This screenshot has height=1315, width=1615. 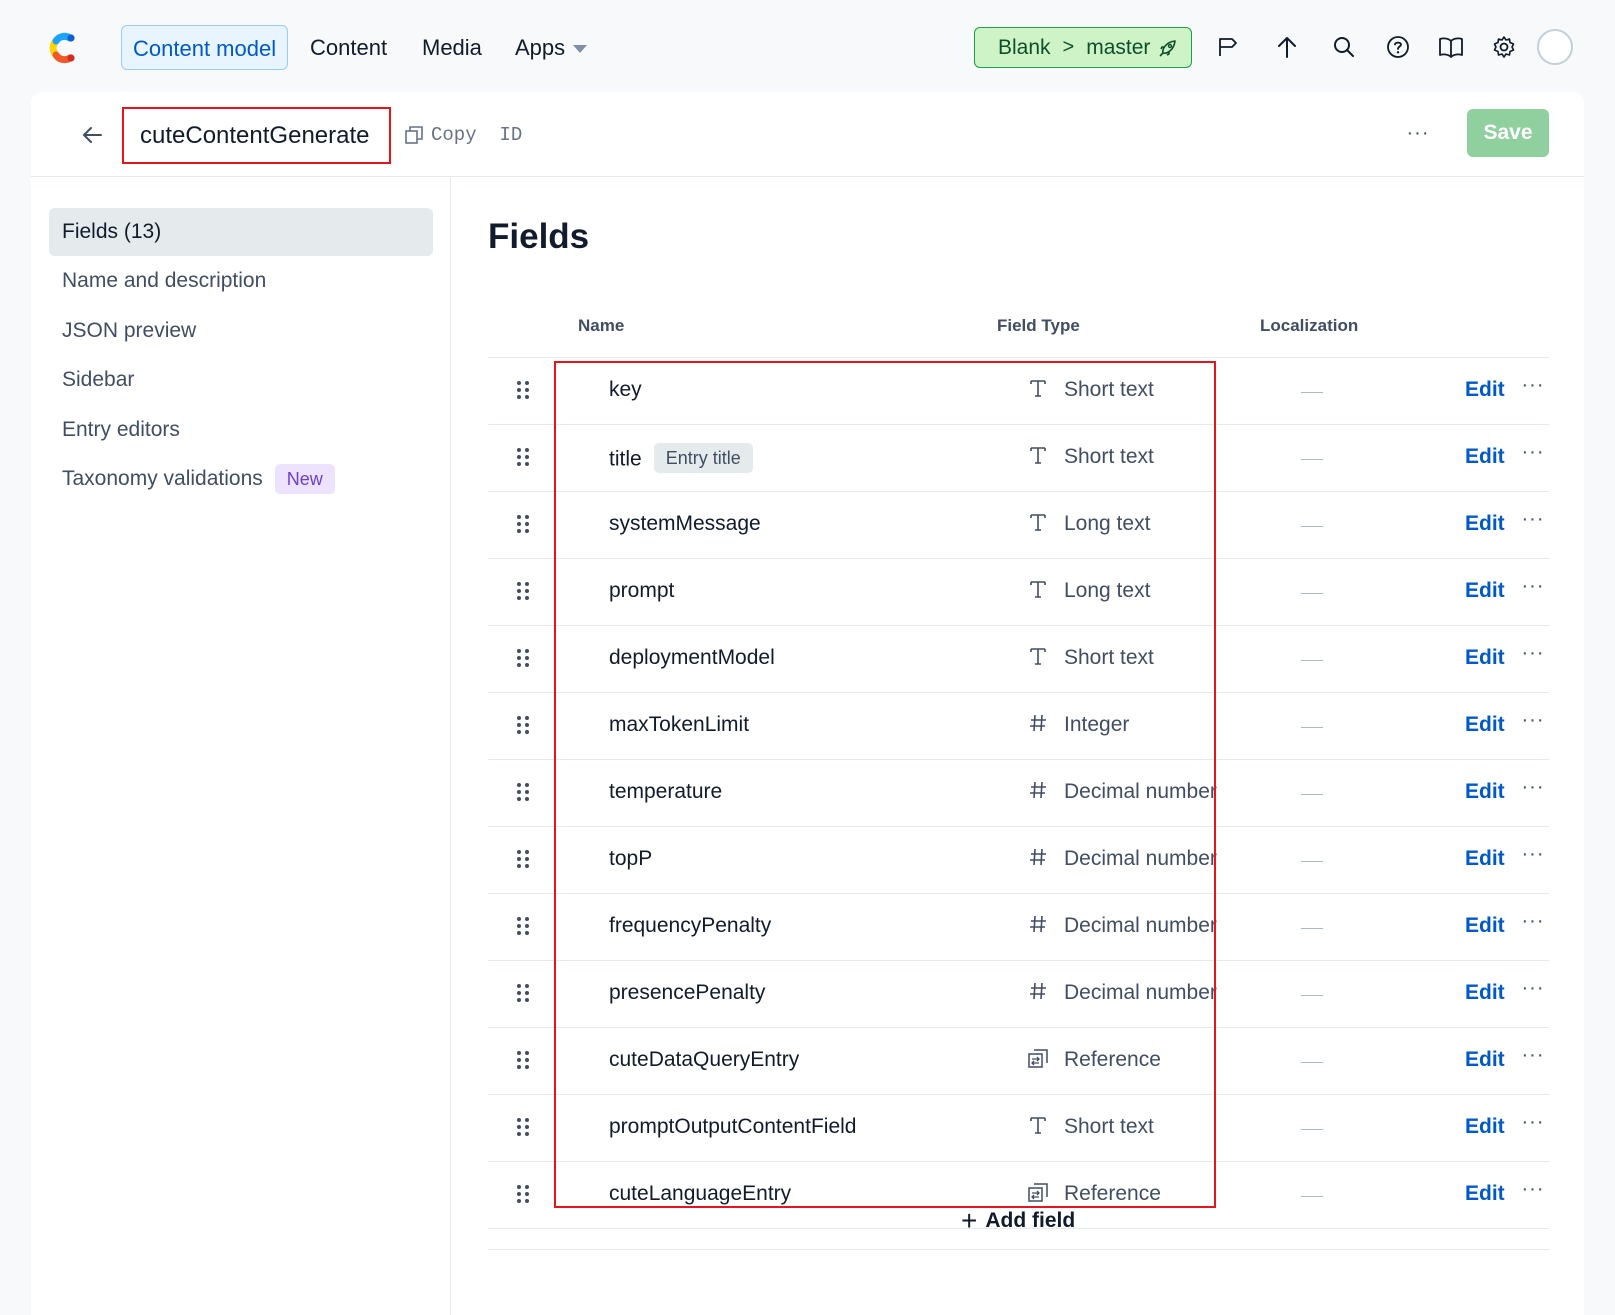 What do you see at coordinates (1555, 47) in the screenshot?
I see `user-avatar` at bounding box center [1555, 47].